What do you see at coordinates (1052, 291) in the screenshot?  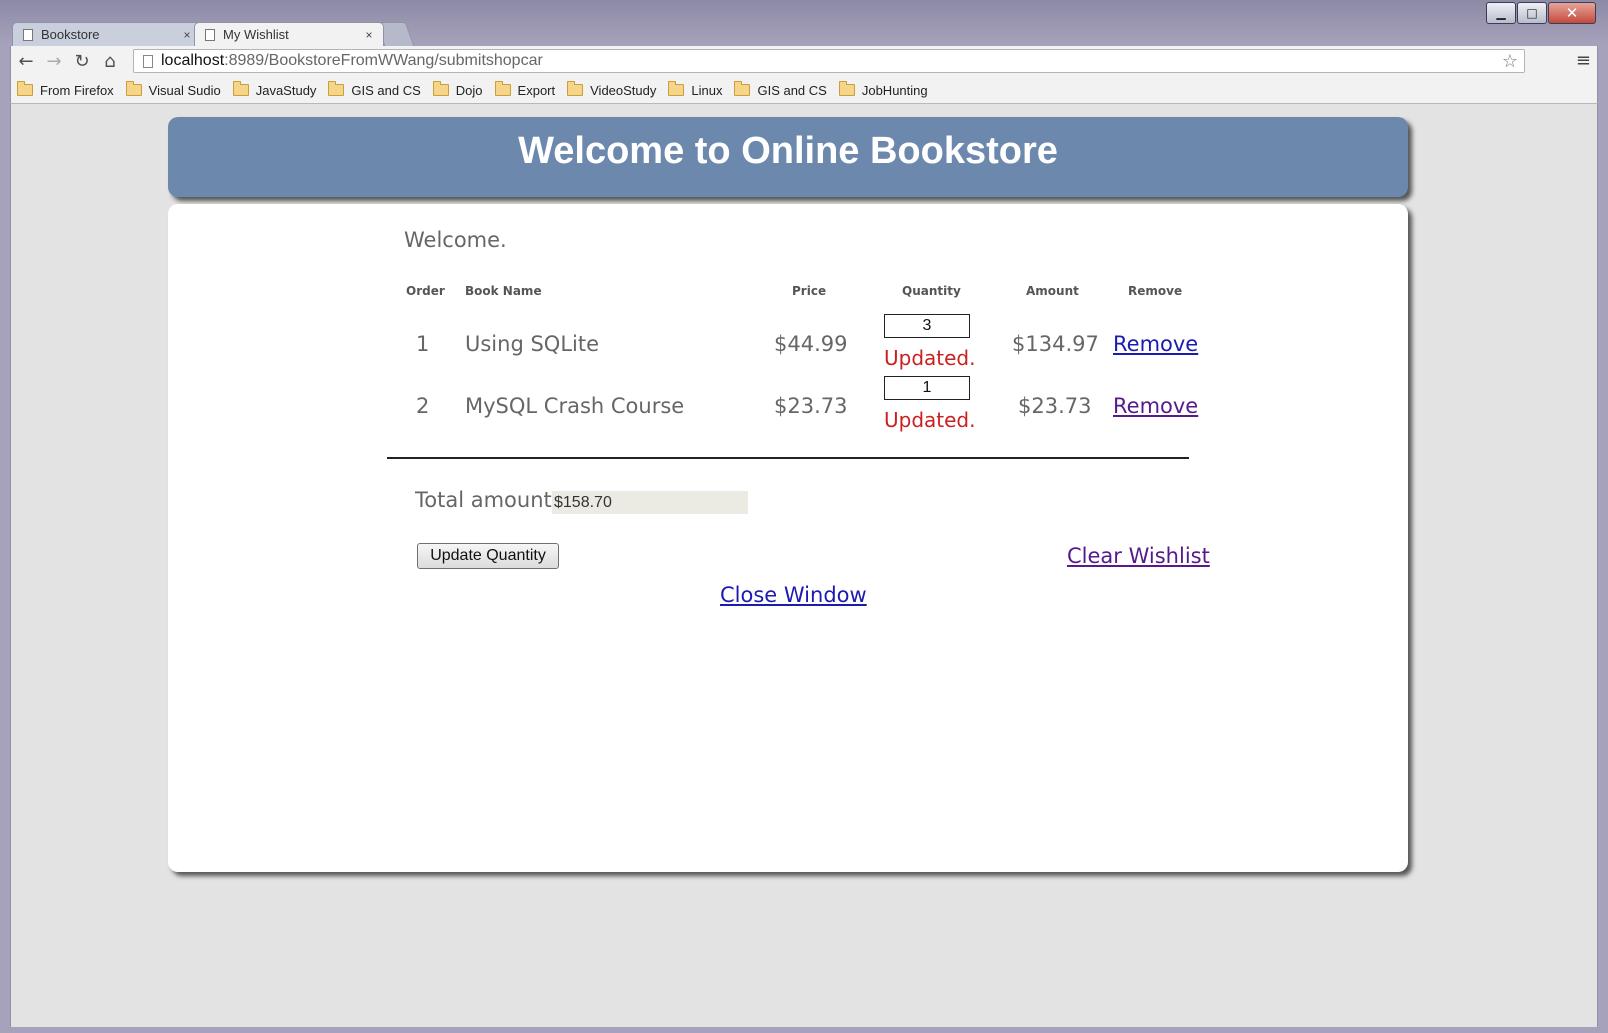 I see `column-header-amount: Amount` at bounding box center [1052, 291].